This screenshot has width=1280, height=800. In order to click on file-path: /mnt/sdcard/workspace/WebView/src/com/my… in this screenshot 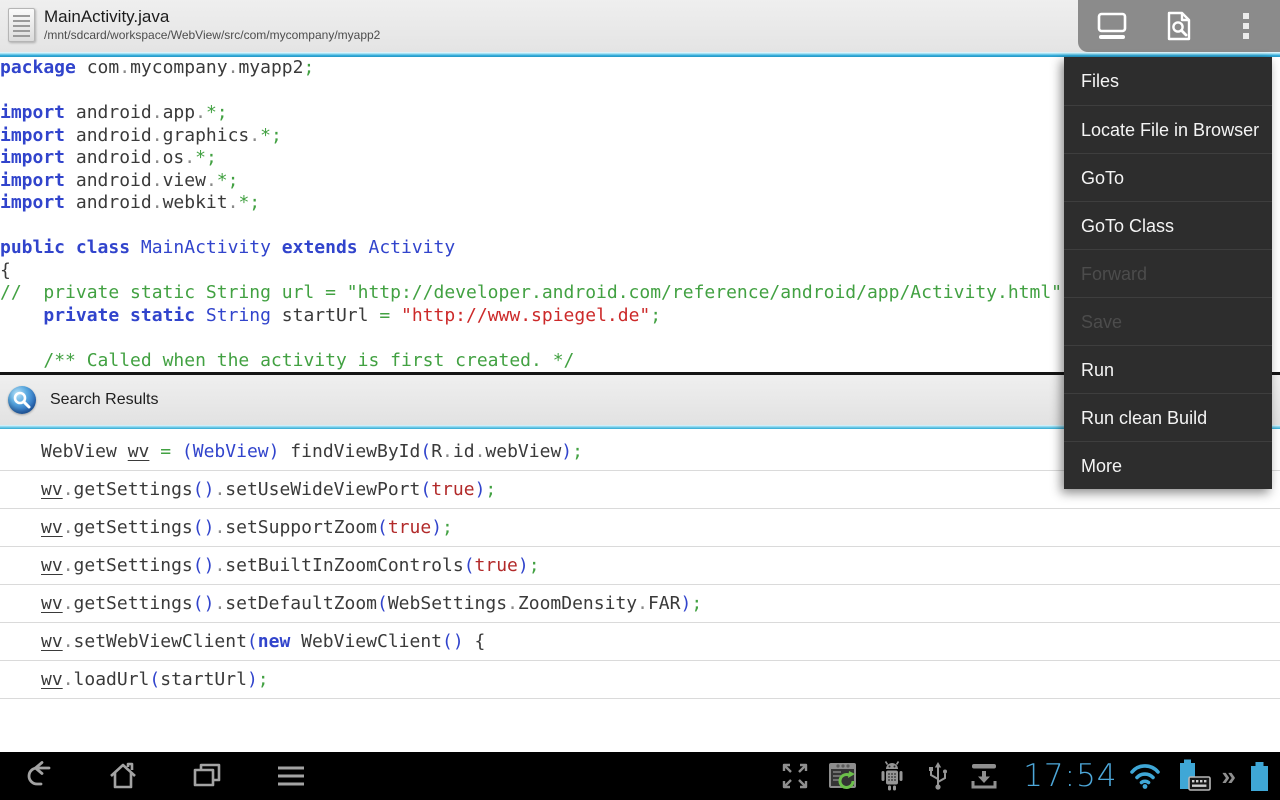, I will do `click(212, 35)`.